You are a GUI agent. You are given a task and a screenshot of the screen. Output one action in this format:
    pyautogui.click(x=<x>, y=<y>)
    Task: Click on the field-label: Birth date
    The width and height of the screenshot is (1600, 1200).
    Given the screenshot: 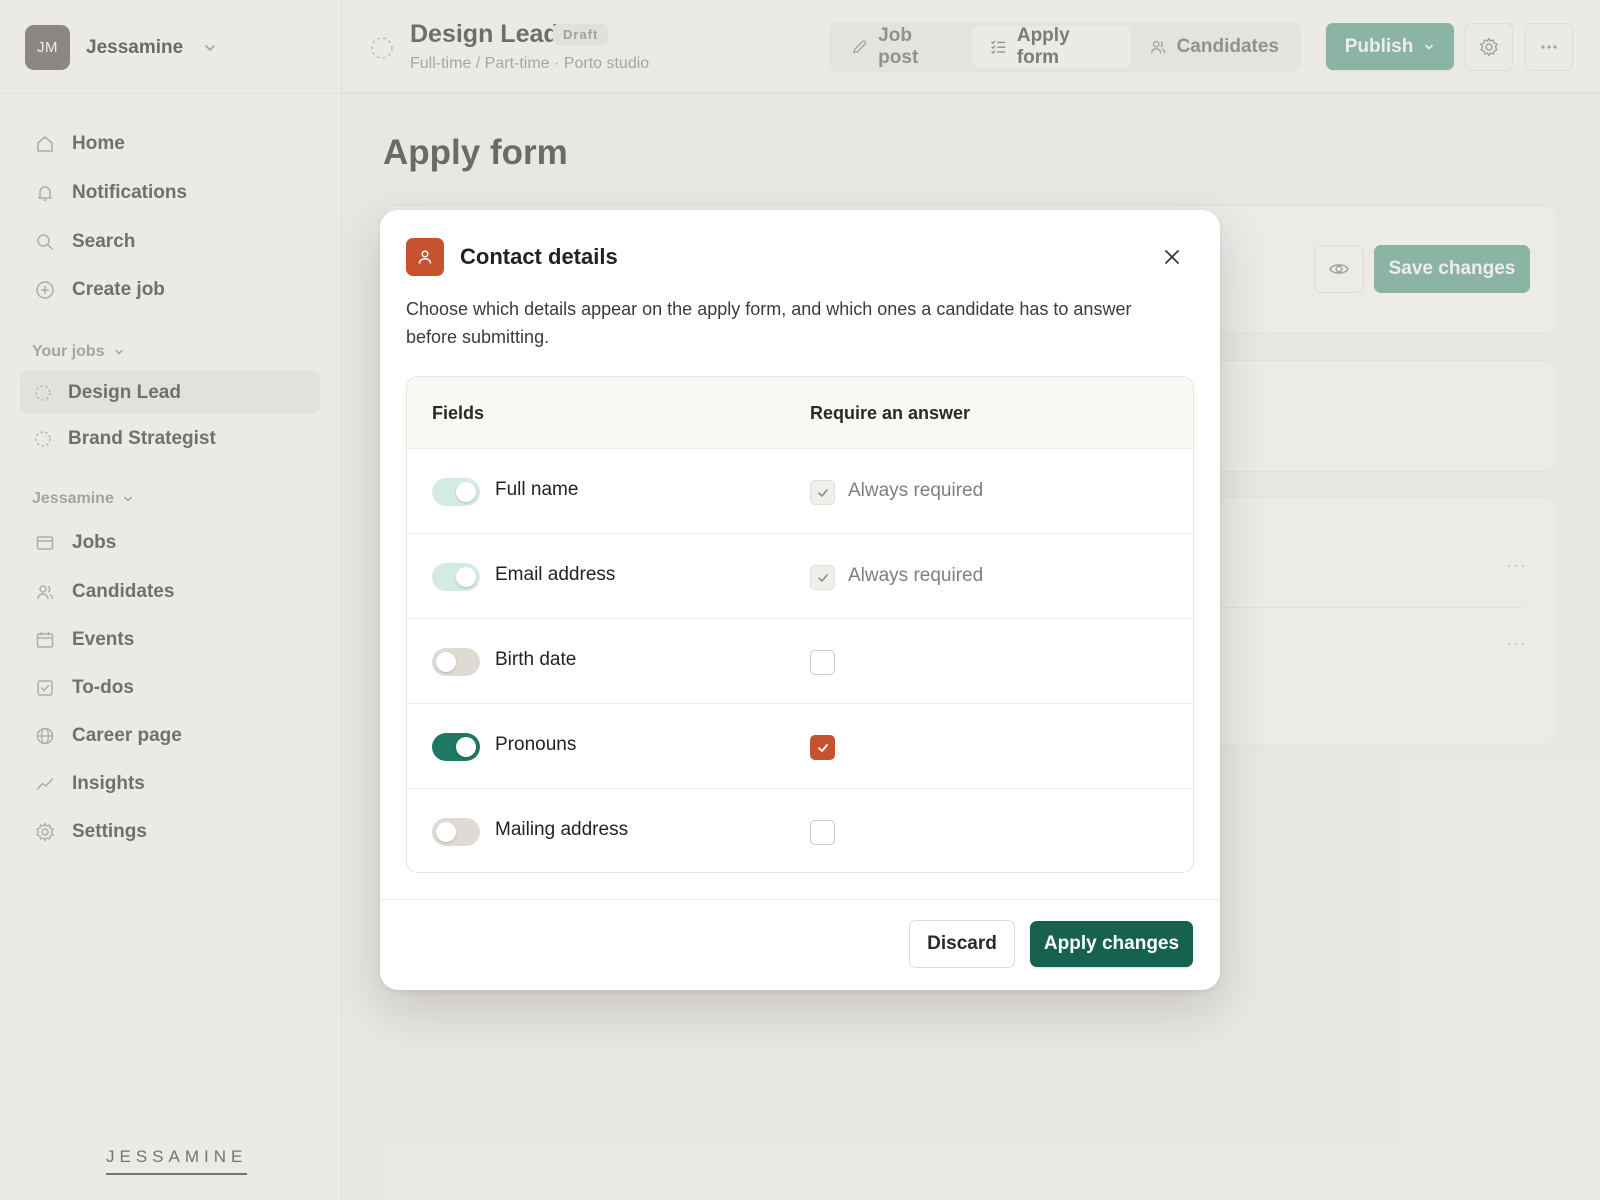 What is the action you would take?
    pyautogui.click(x=536, y=659)
    